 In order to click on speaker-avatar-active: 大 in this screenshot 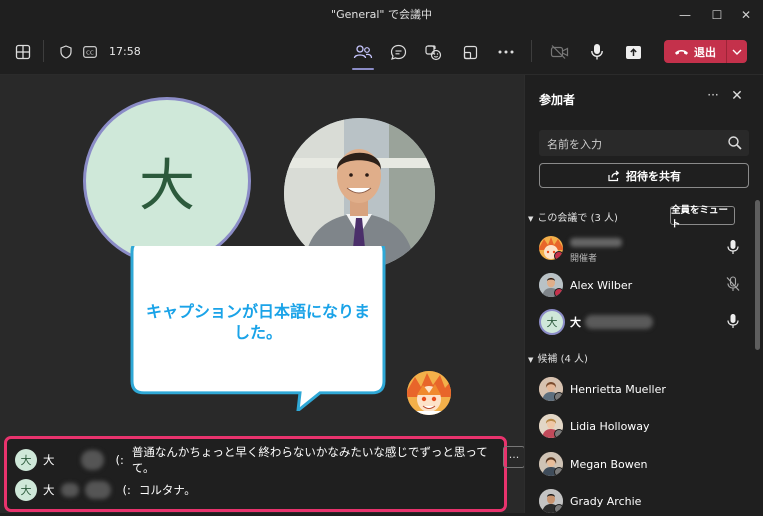, I will do `click(167, 181)`.